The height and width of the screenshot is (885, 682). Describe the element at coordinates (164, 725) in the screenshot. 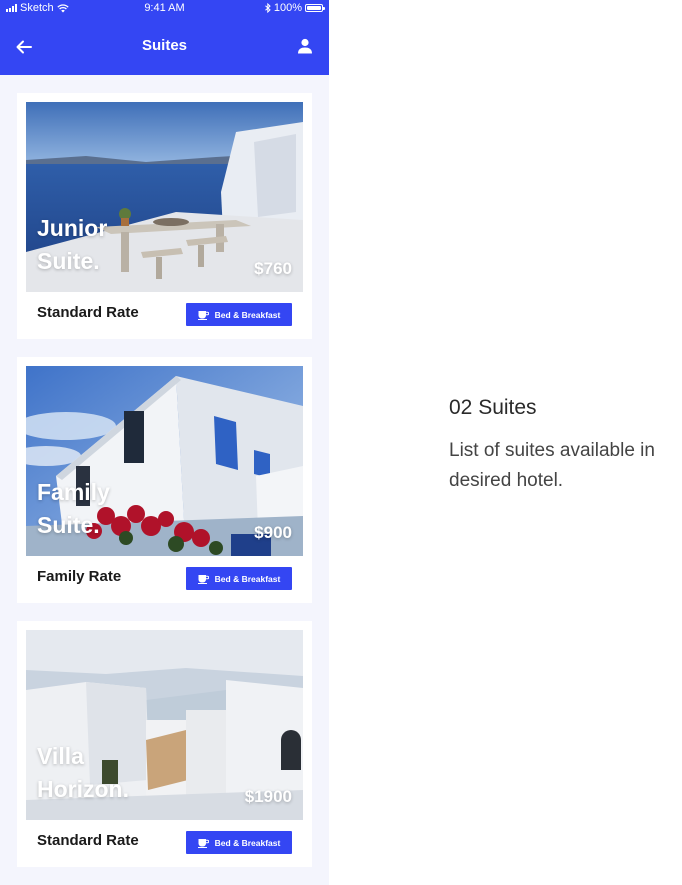

I see `suite-photo: Villa Horizon. $1900` at that location.